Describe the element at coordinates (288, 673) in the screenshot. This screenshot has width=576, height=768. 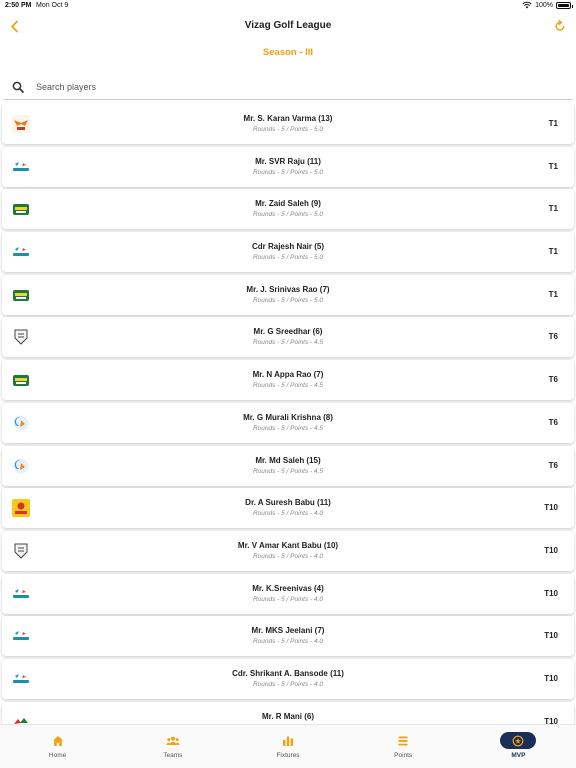
I see `player-name: Cdr. Shrikant A. Bansode (11)` at that location.